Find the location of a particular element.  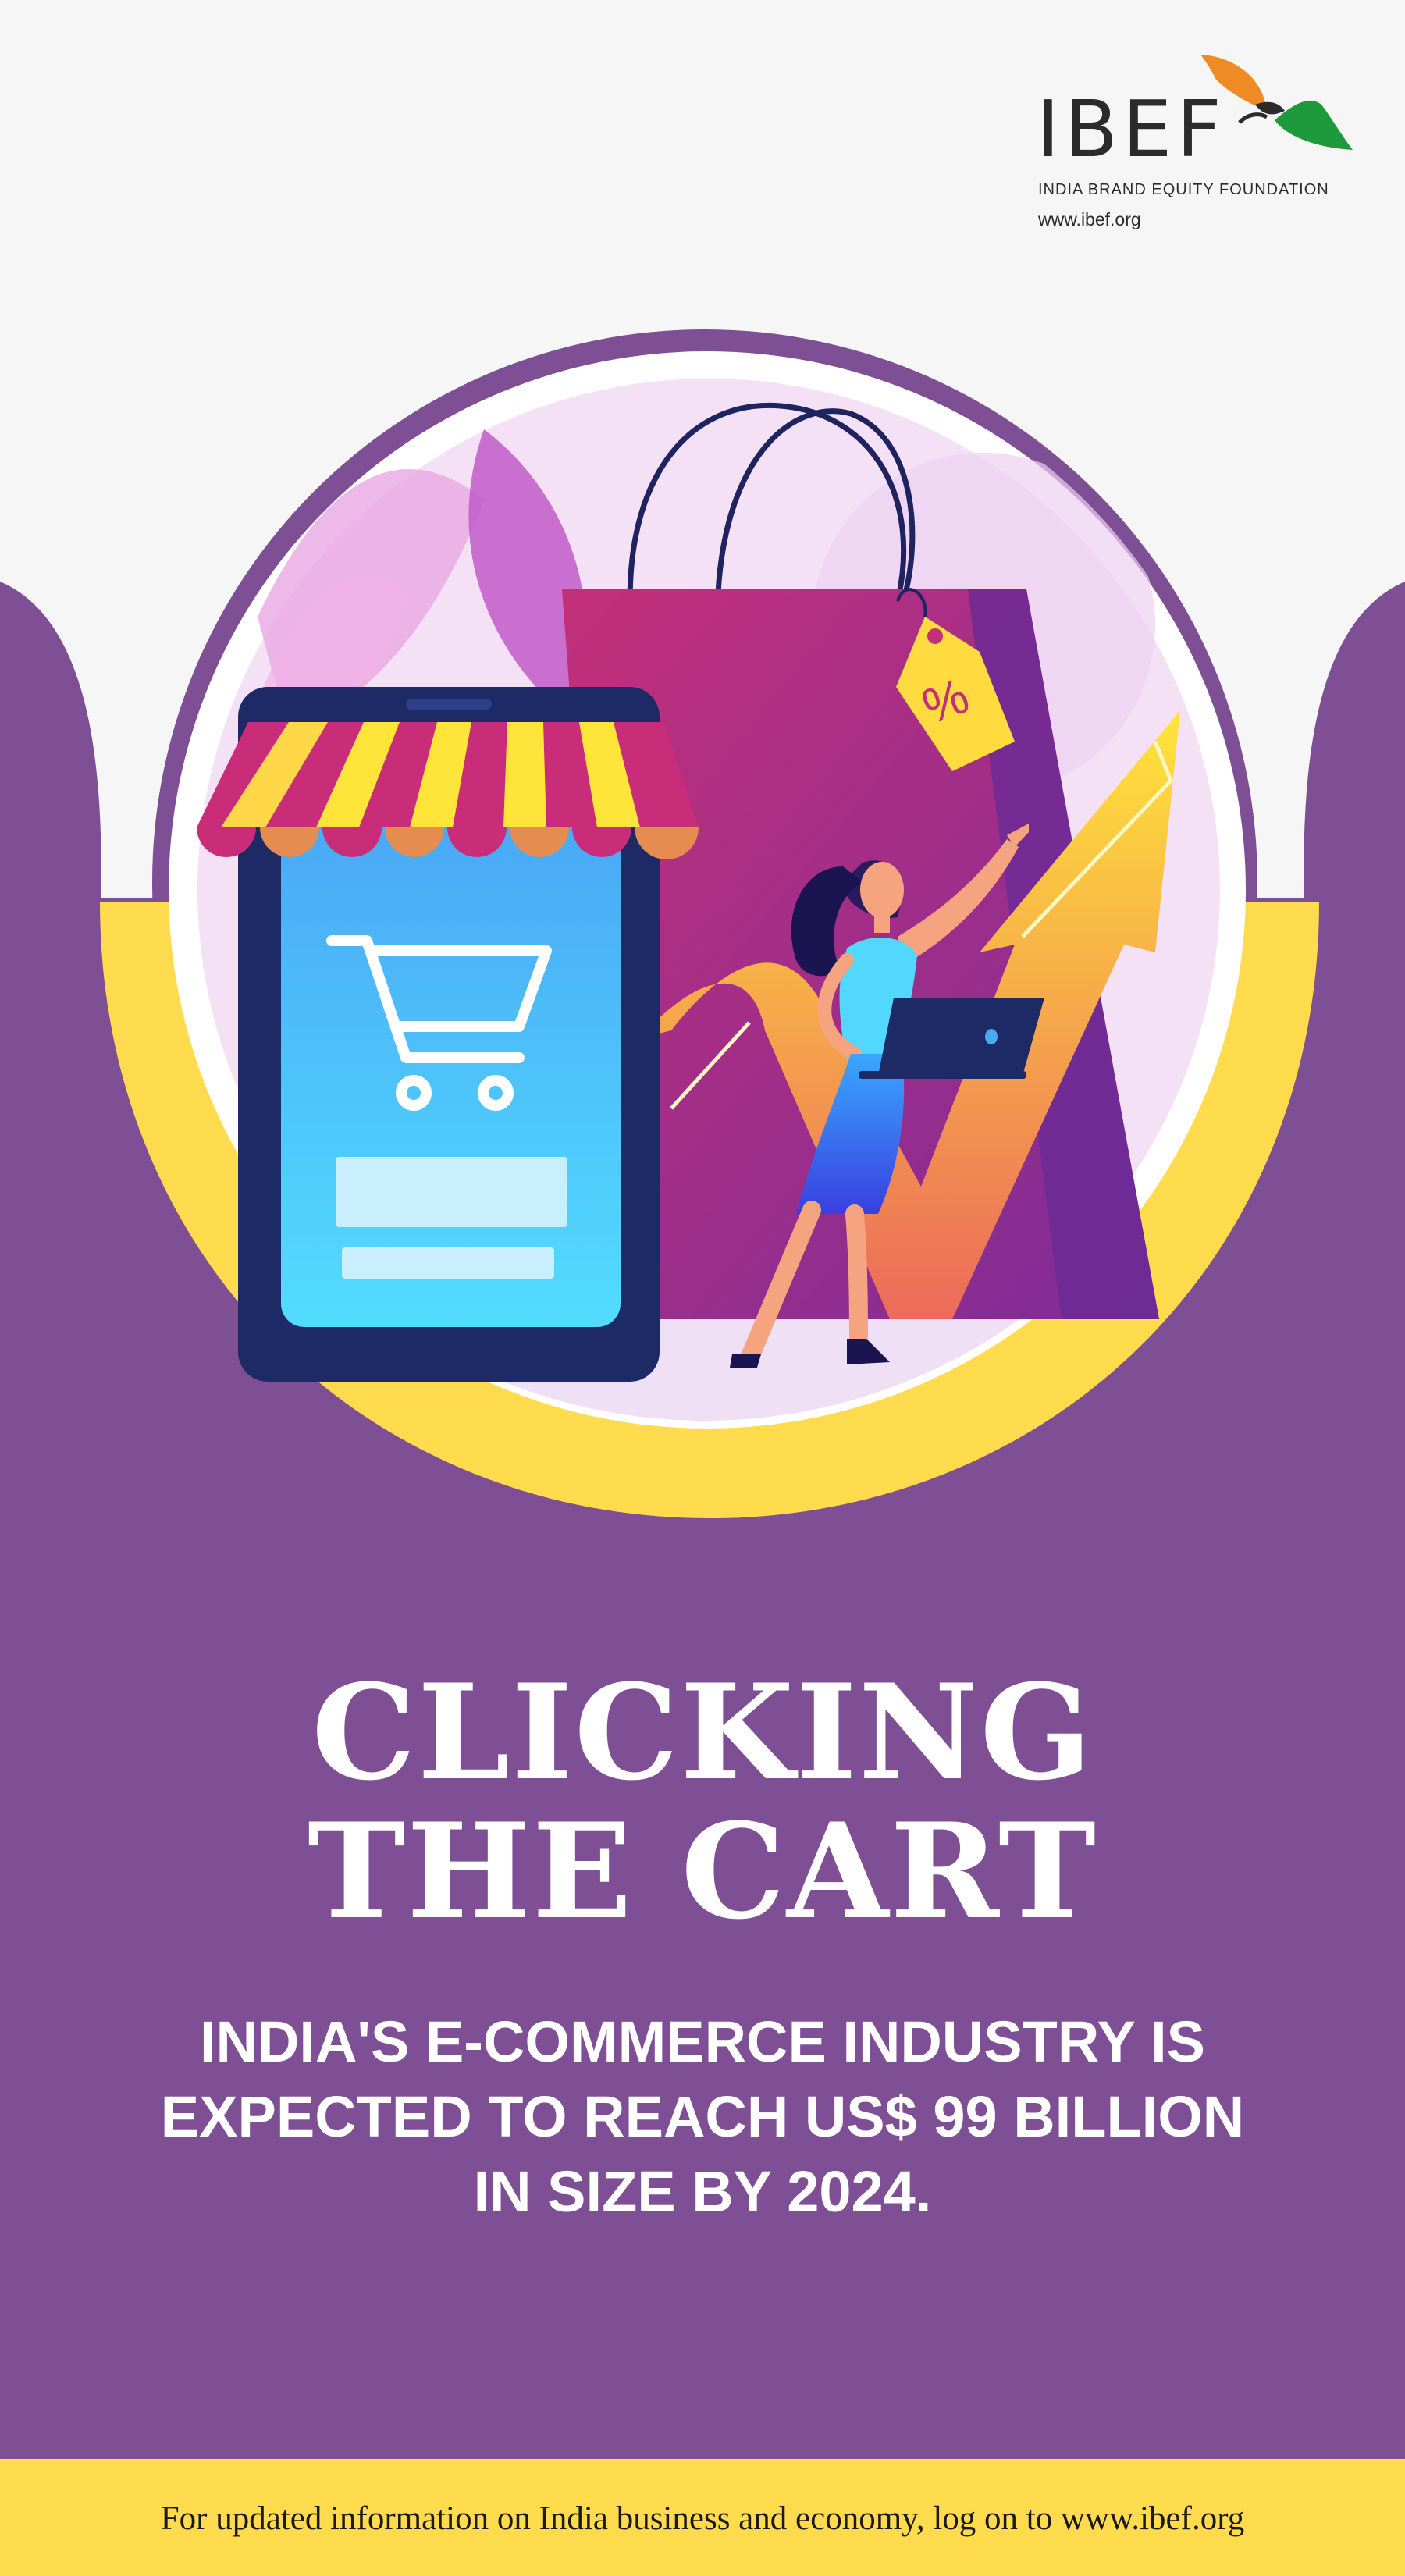

logo-url: www.ibef.org is located at coordinates (1089, 220).